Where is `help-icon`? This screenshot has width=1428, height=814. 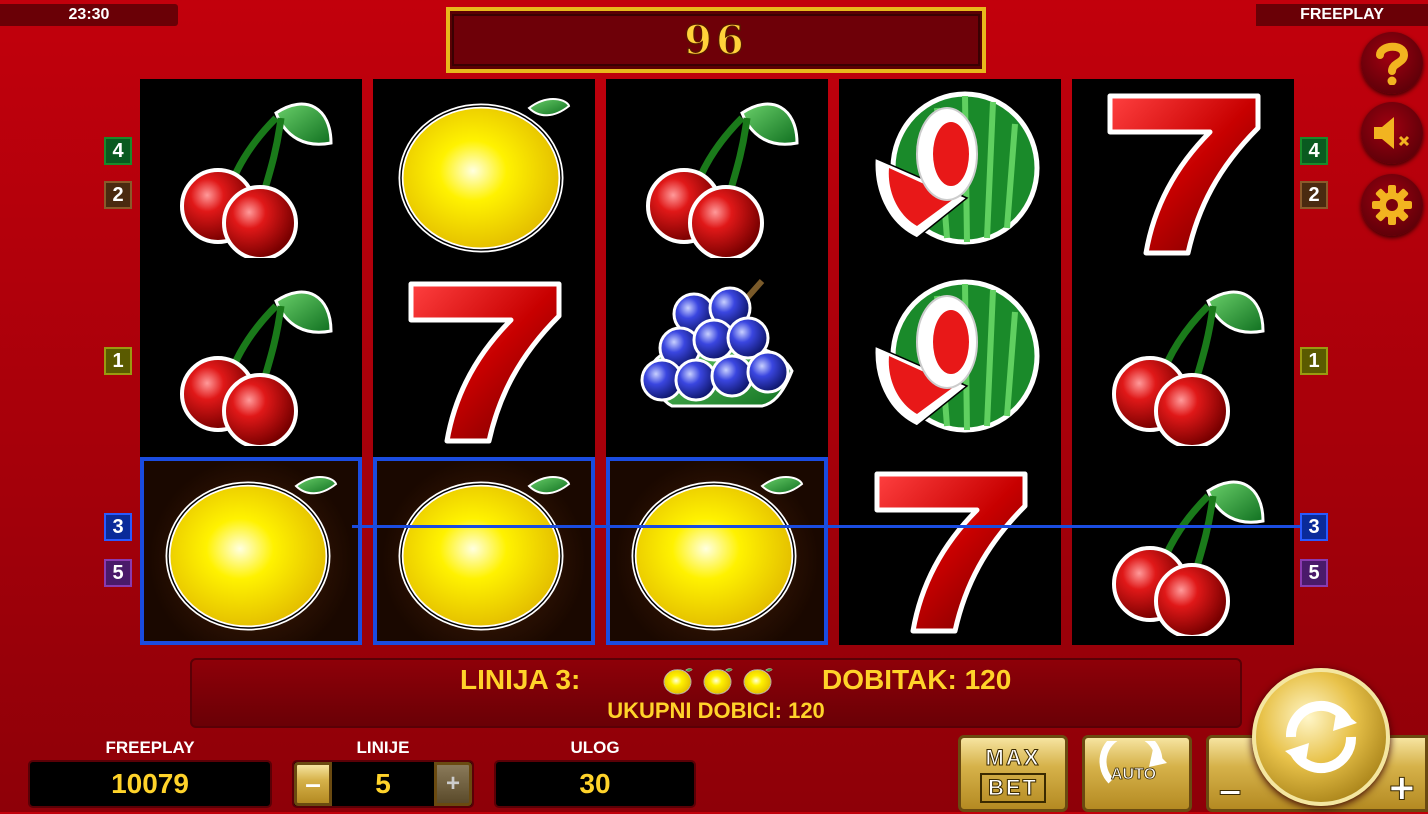
help-icon is located at coordinates (1392, 63).